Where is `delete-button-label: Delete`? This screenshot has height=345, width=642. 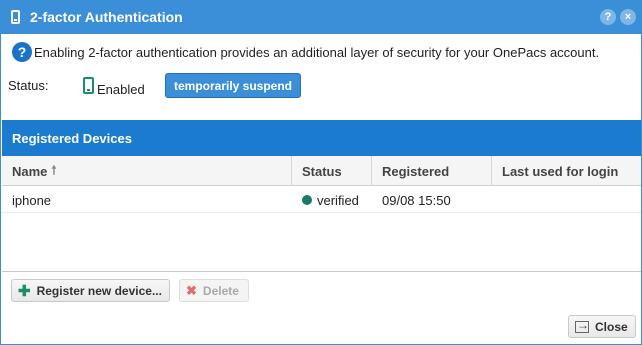
delete-button-label: Delete is located at coordinates (220, 290).